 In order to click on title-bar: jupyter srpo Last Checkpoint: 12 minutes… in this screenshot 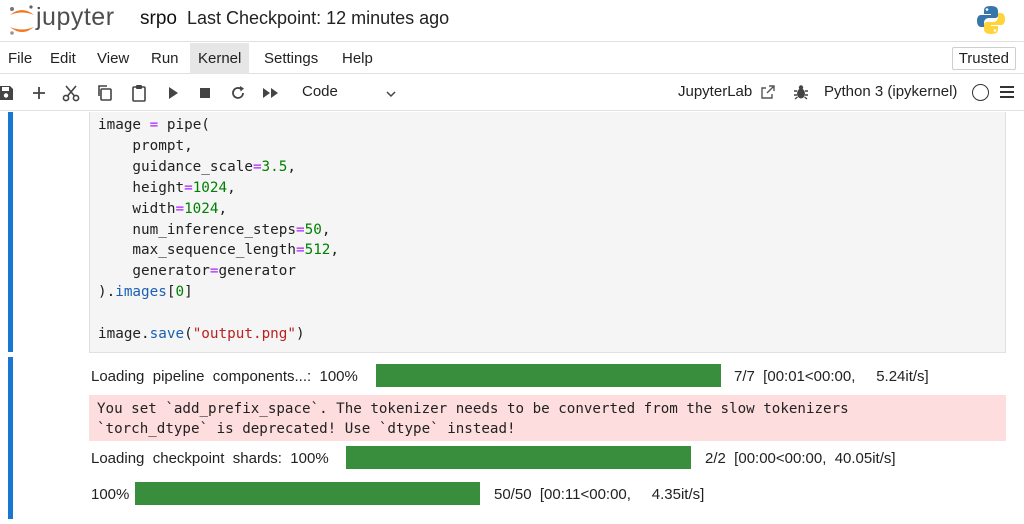, I will do `click(512, 21)`.